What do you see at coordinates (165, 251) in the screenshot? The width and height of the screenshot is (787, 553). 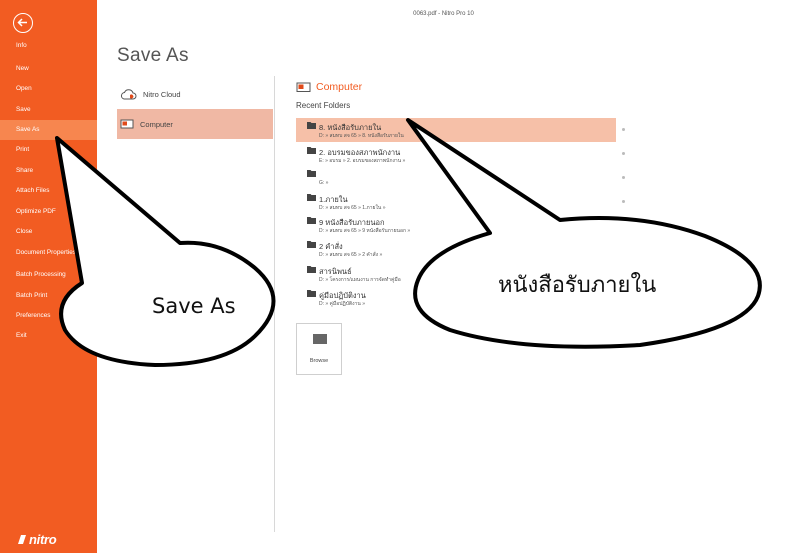 I see `callout-bubble` at bounding box center [165, 251].